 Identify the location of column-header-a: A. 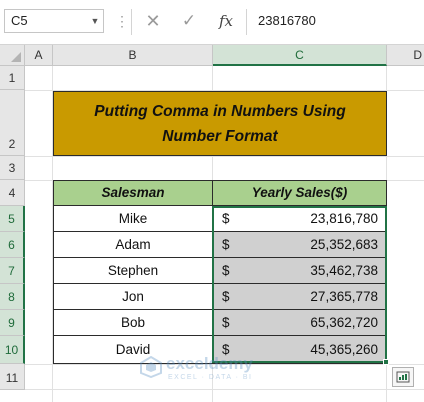
(39, 55).